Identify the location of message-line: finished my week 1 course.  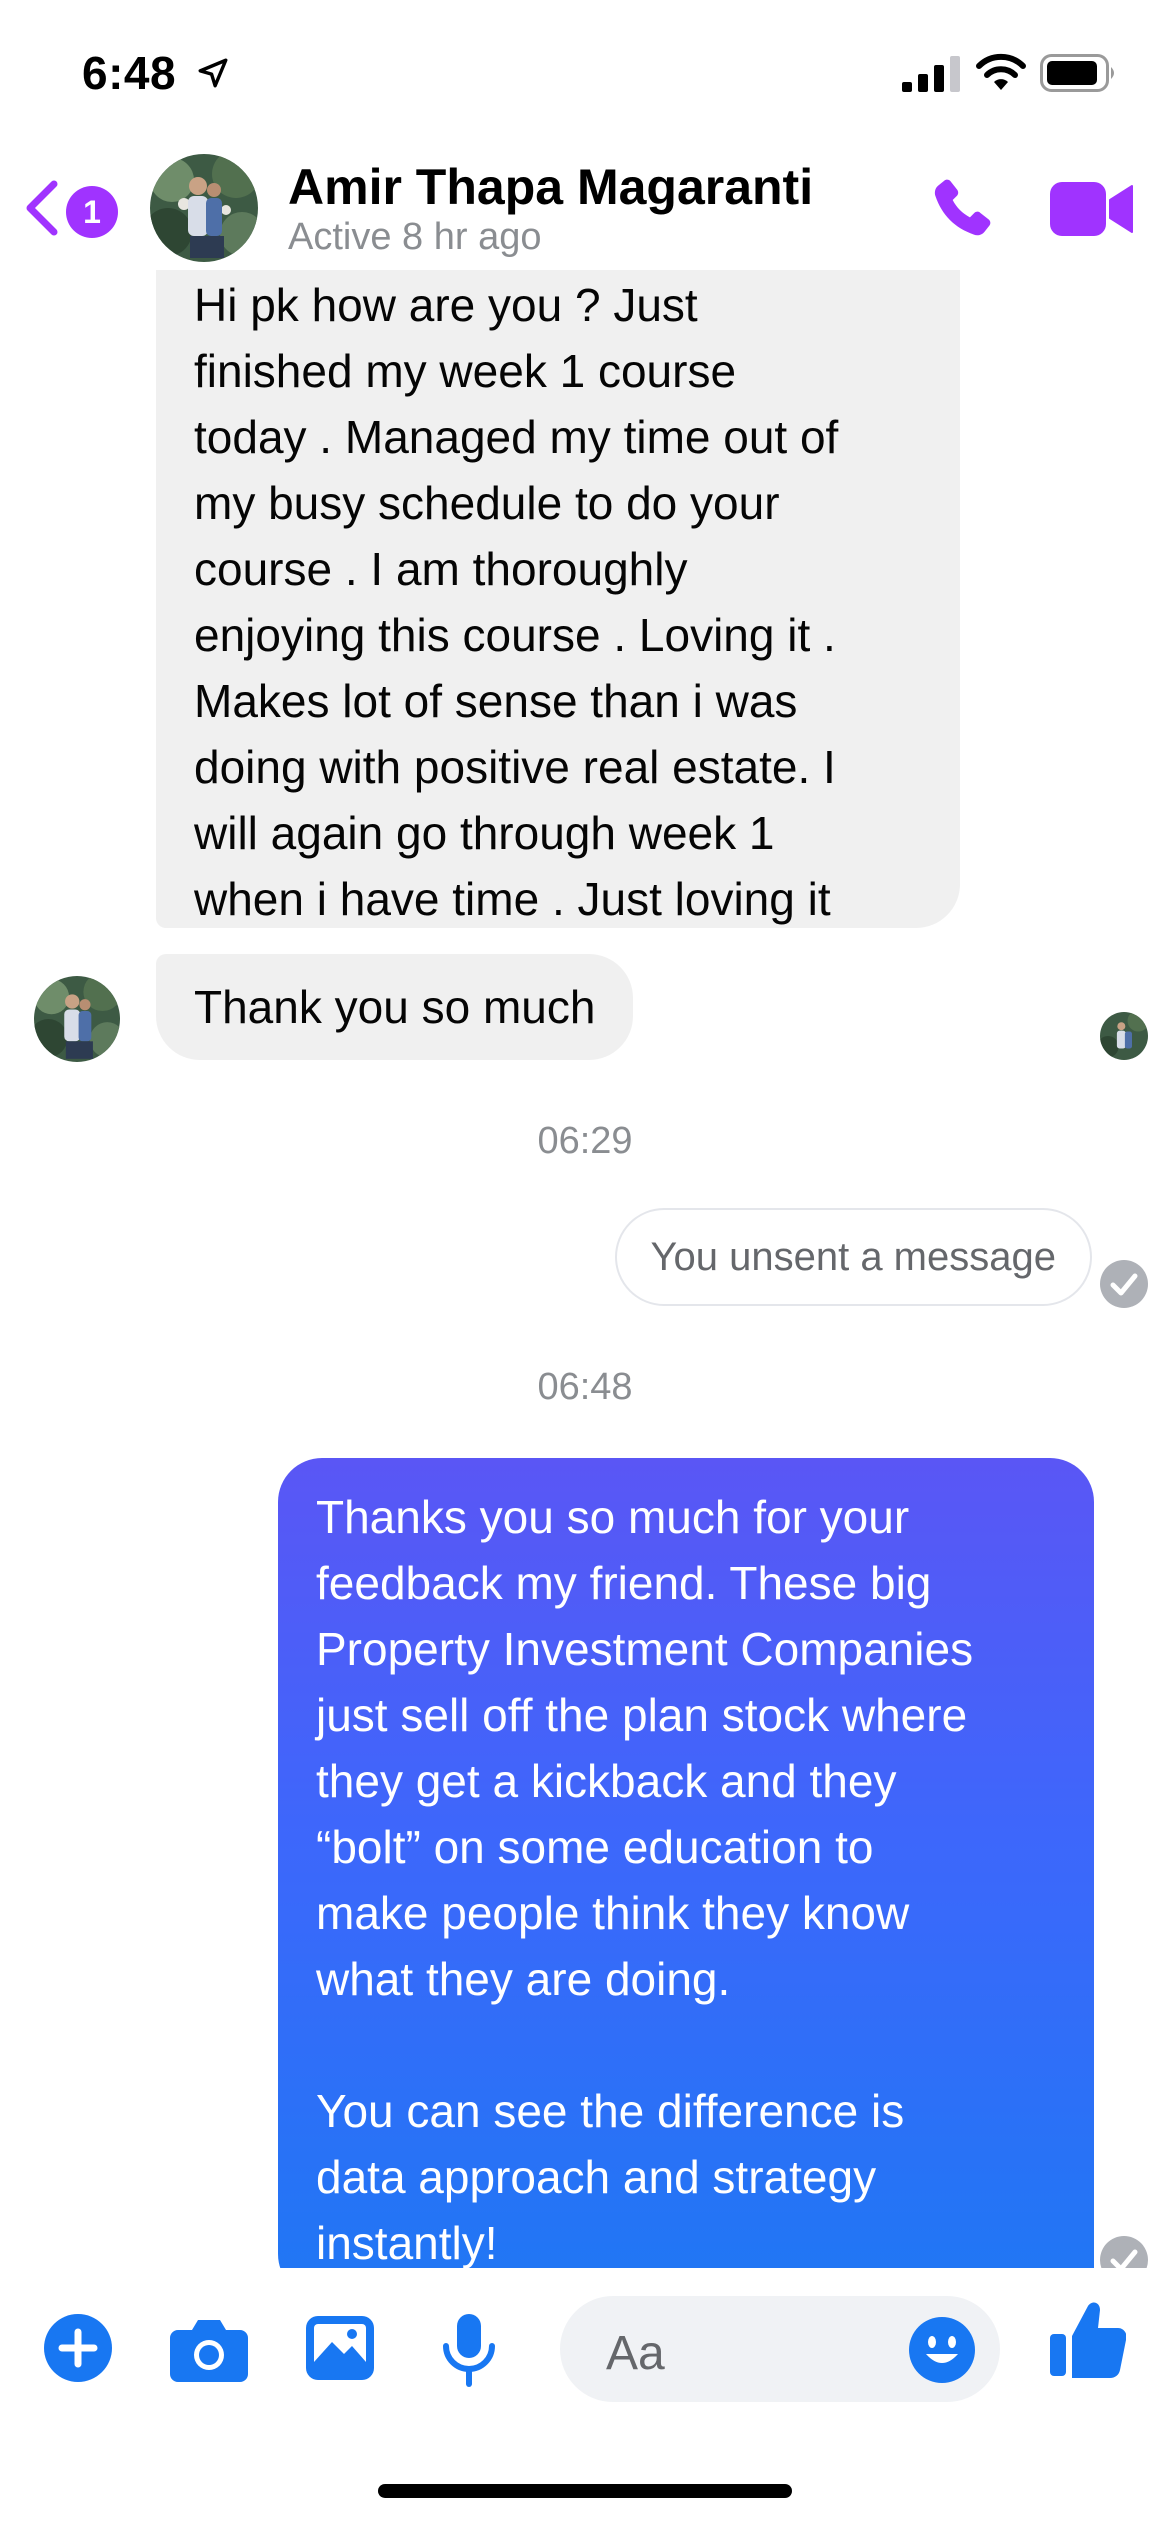
(465, 371).